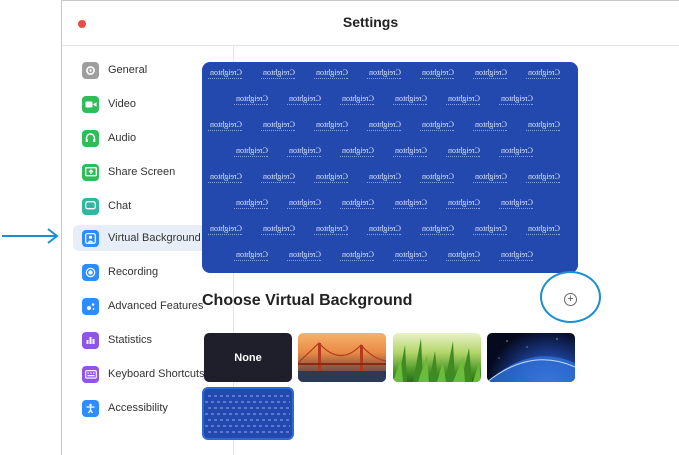 Image resolution: width=679 pixels, height=455 pixels. What do you see at coordinates (90, 408) in the screenshot?
I see `accessibility-icon` at bounding box center [90, 408].